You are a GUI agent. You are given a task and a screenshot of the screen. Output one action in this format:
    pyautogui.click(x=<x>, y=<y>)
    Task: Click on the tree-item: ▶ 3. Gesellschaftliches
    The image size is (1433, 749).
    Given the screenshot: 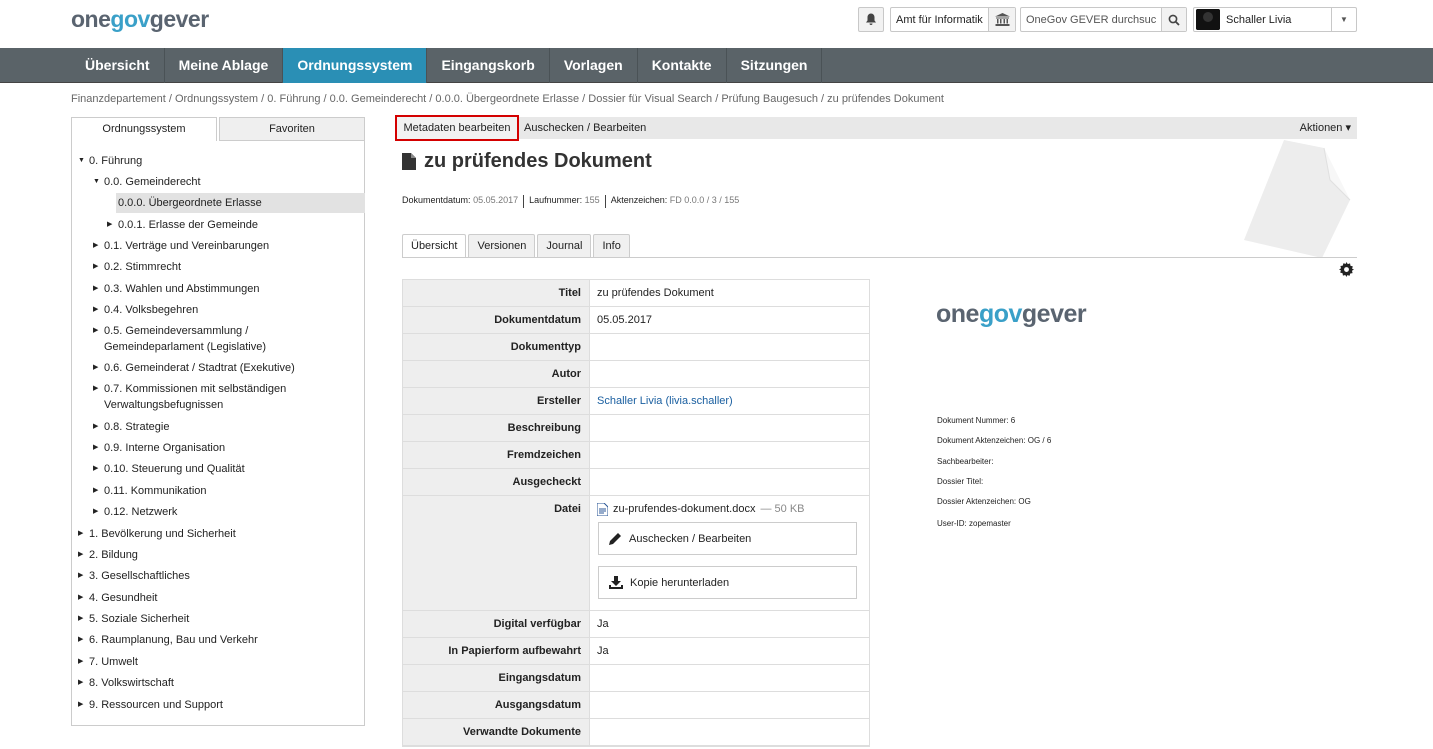 What is the action you would take?
    pyautogui.click(x=134, y=576)
    